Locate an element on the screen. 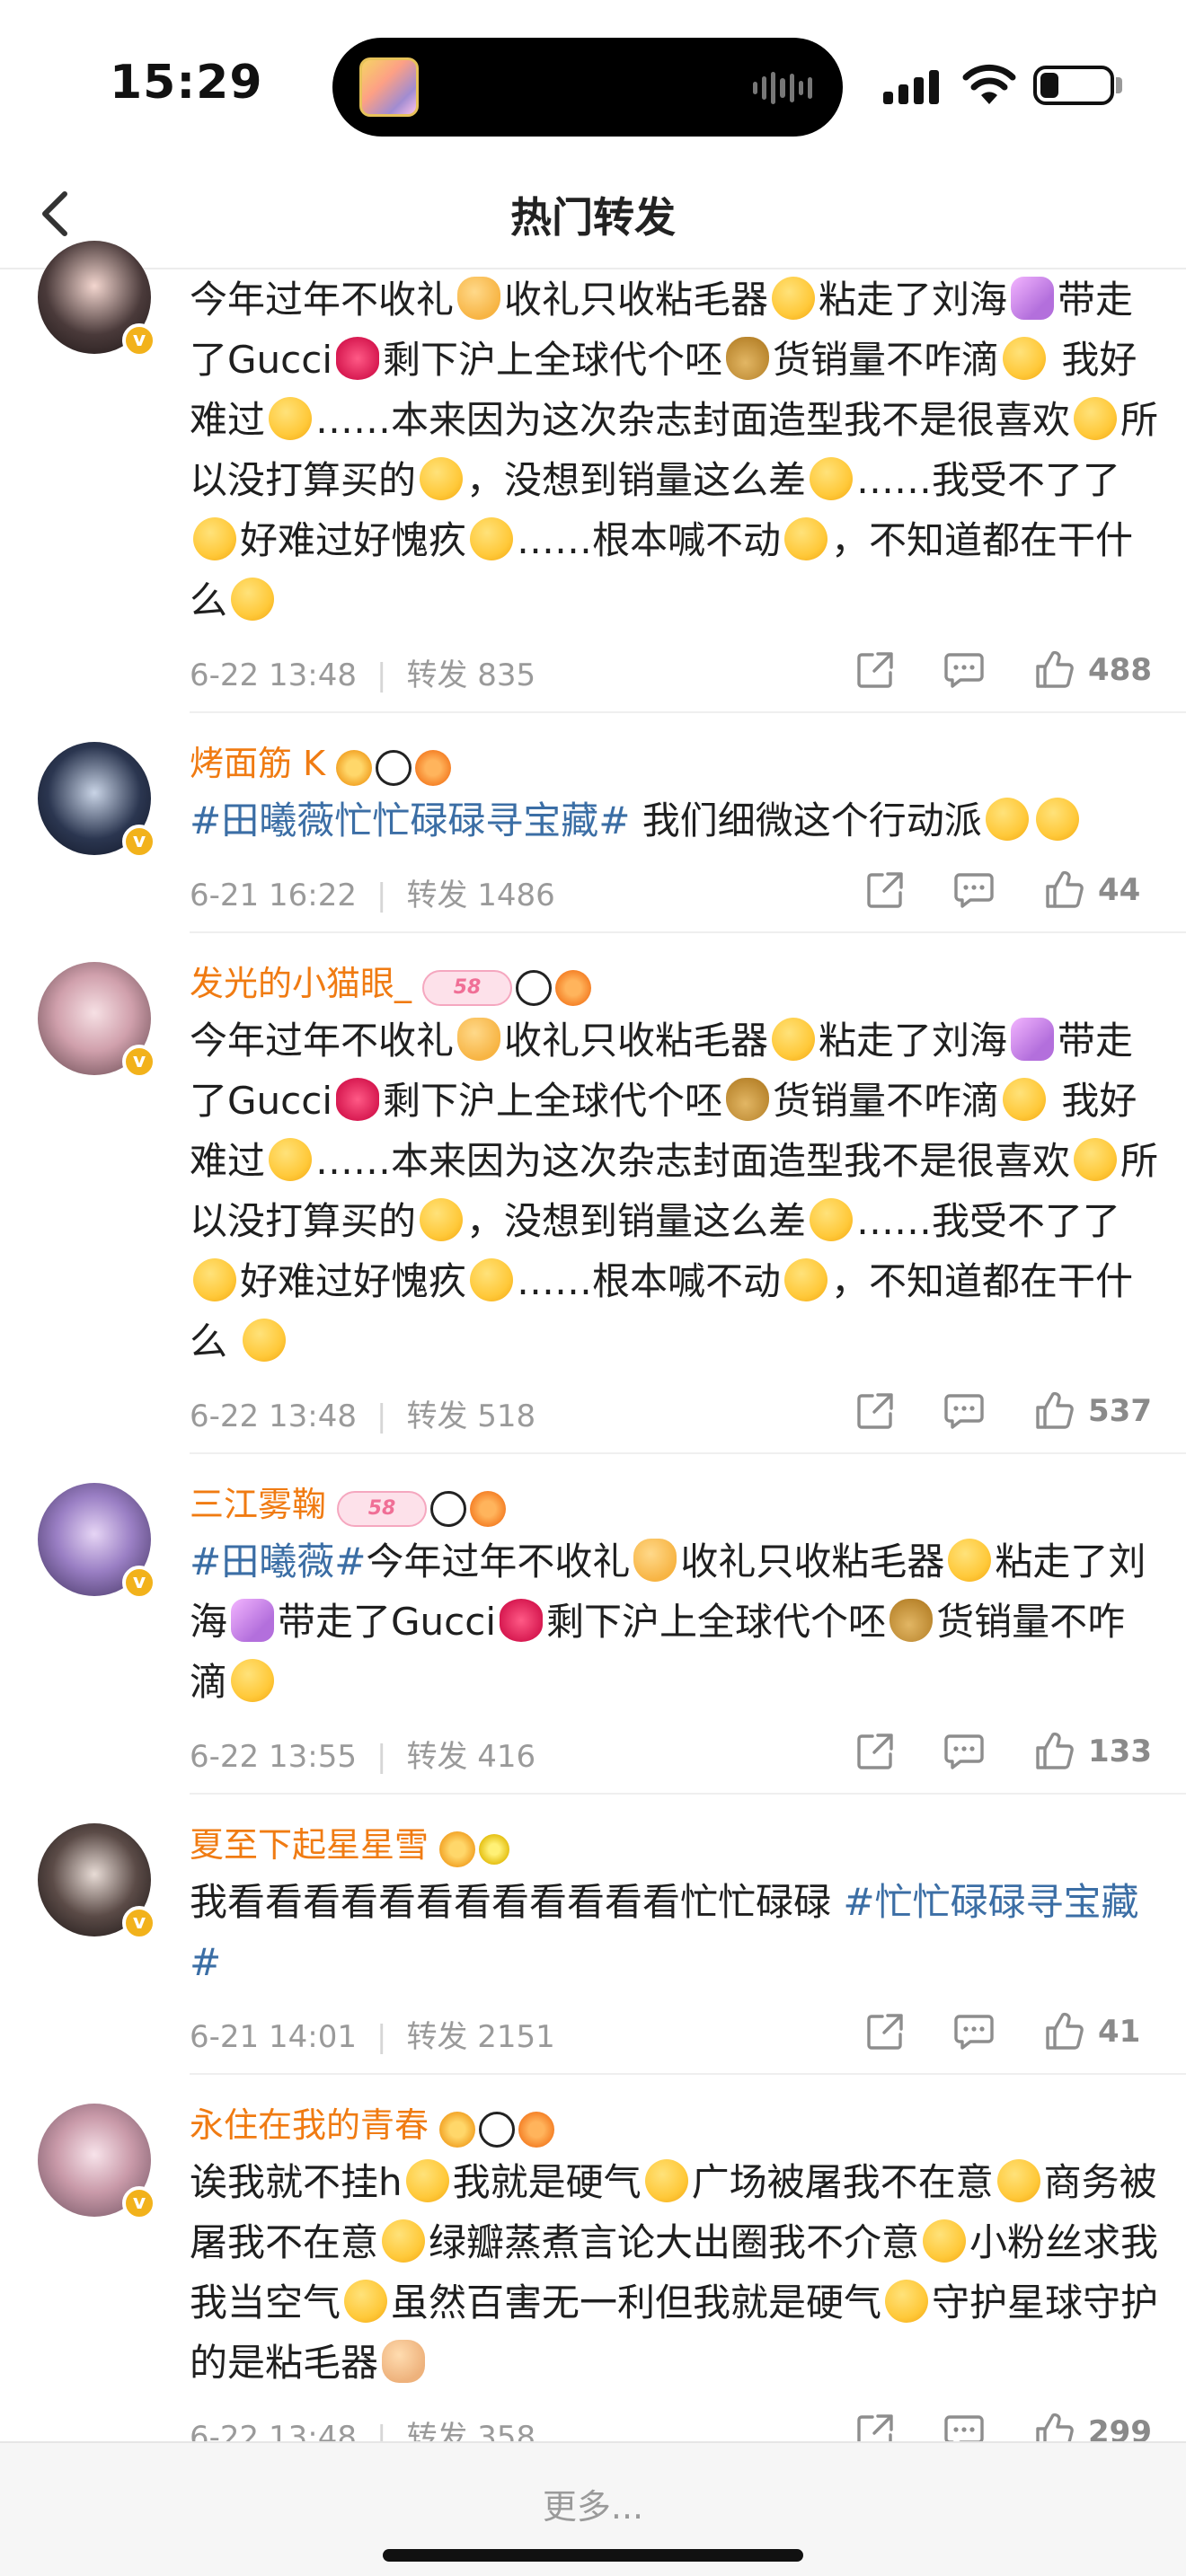 The image size is (1186, 2576). post-date: 6-22 13:55 is located at coordinates (273, 1757).